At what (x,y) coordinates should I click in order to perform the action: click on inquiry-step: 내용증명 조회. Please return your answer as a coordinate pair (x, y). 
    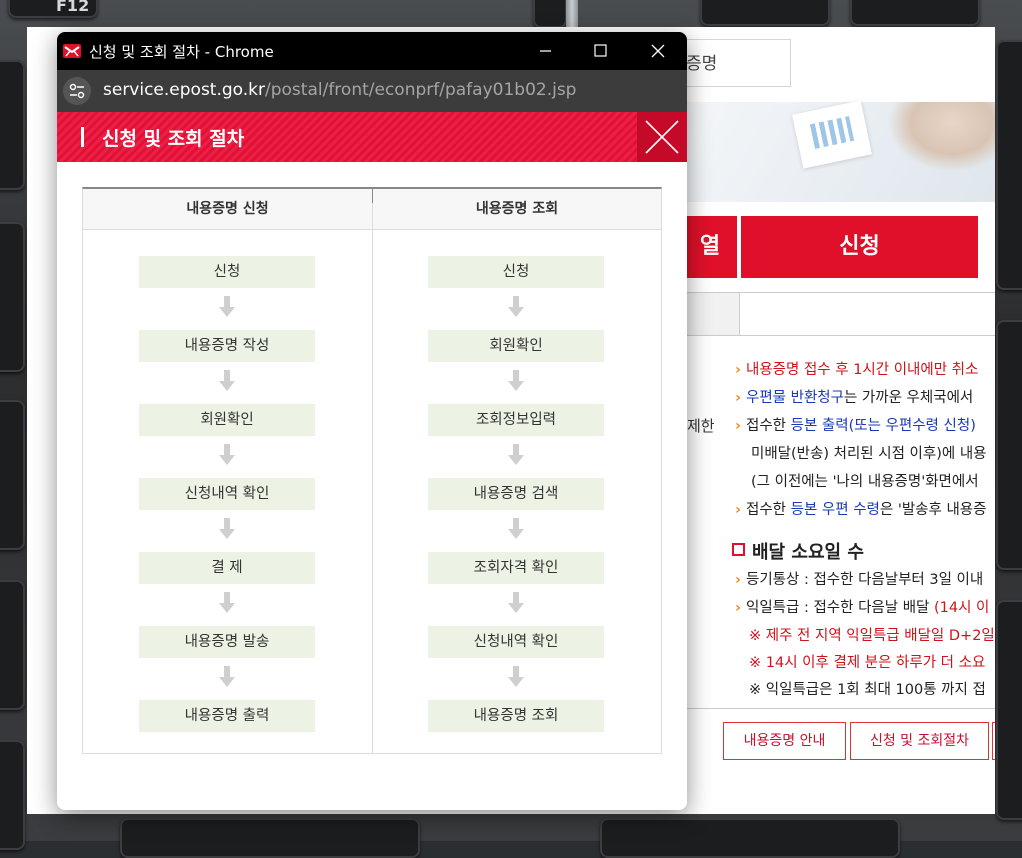
    Looking at the image, I should click on (516, 716).